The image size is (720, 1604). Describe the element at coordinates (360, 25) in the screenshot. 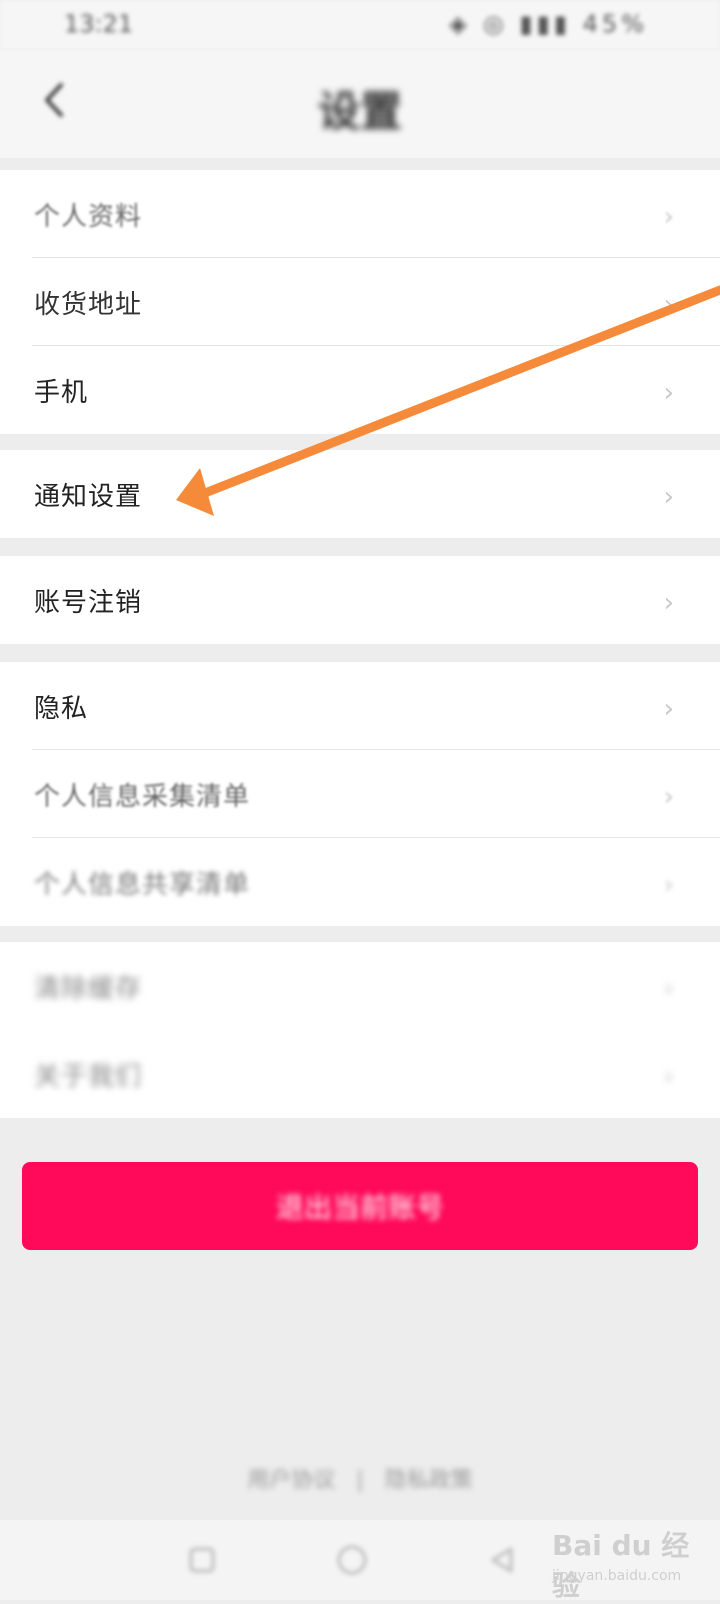

I see `status-bar: 13:21 ◈ ◎ ▮▮▮ 45%` at that location.